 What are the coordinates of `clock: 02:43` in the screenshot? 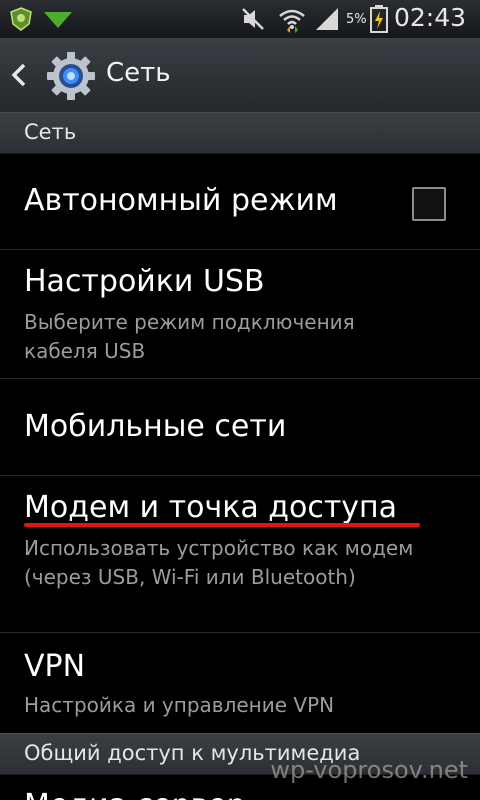 It's located at (429, 17).